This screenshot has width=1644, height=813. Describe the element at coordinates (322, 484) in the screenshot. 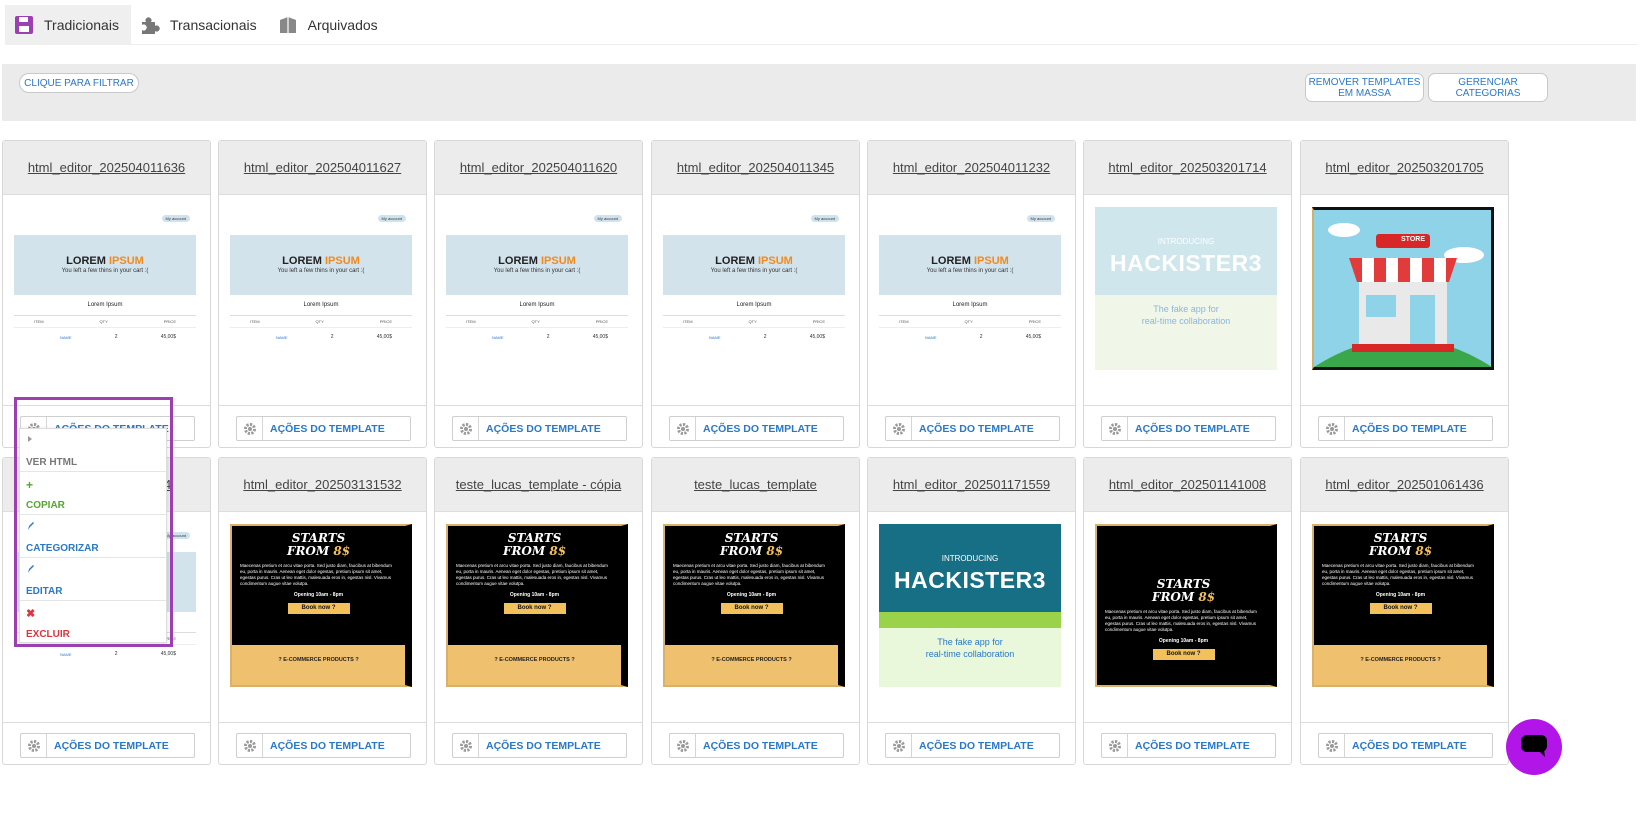

I see `template-title-link: html_editor_202503131532` at that location.